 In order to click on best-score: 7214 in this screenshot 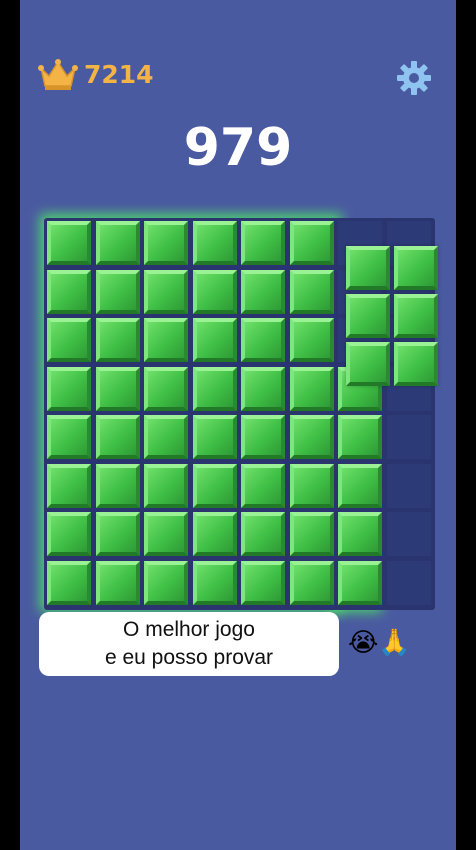, I will do `click(119, 74)`.